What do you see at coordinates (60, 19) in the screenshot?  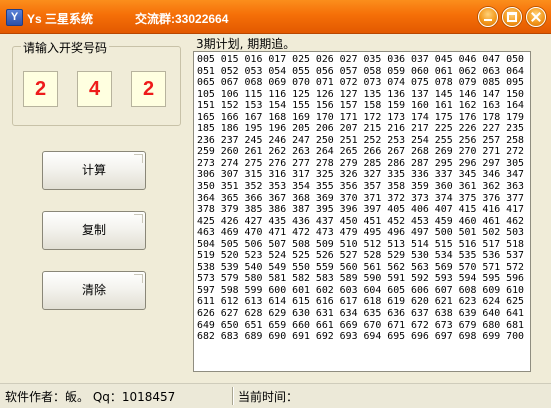 I see `window-title: Ys 三星系统` at bounding box center [60, 19].